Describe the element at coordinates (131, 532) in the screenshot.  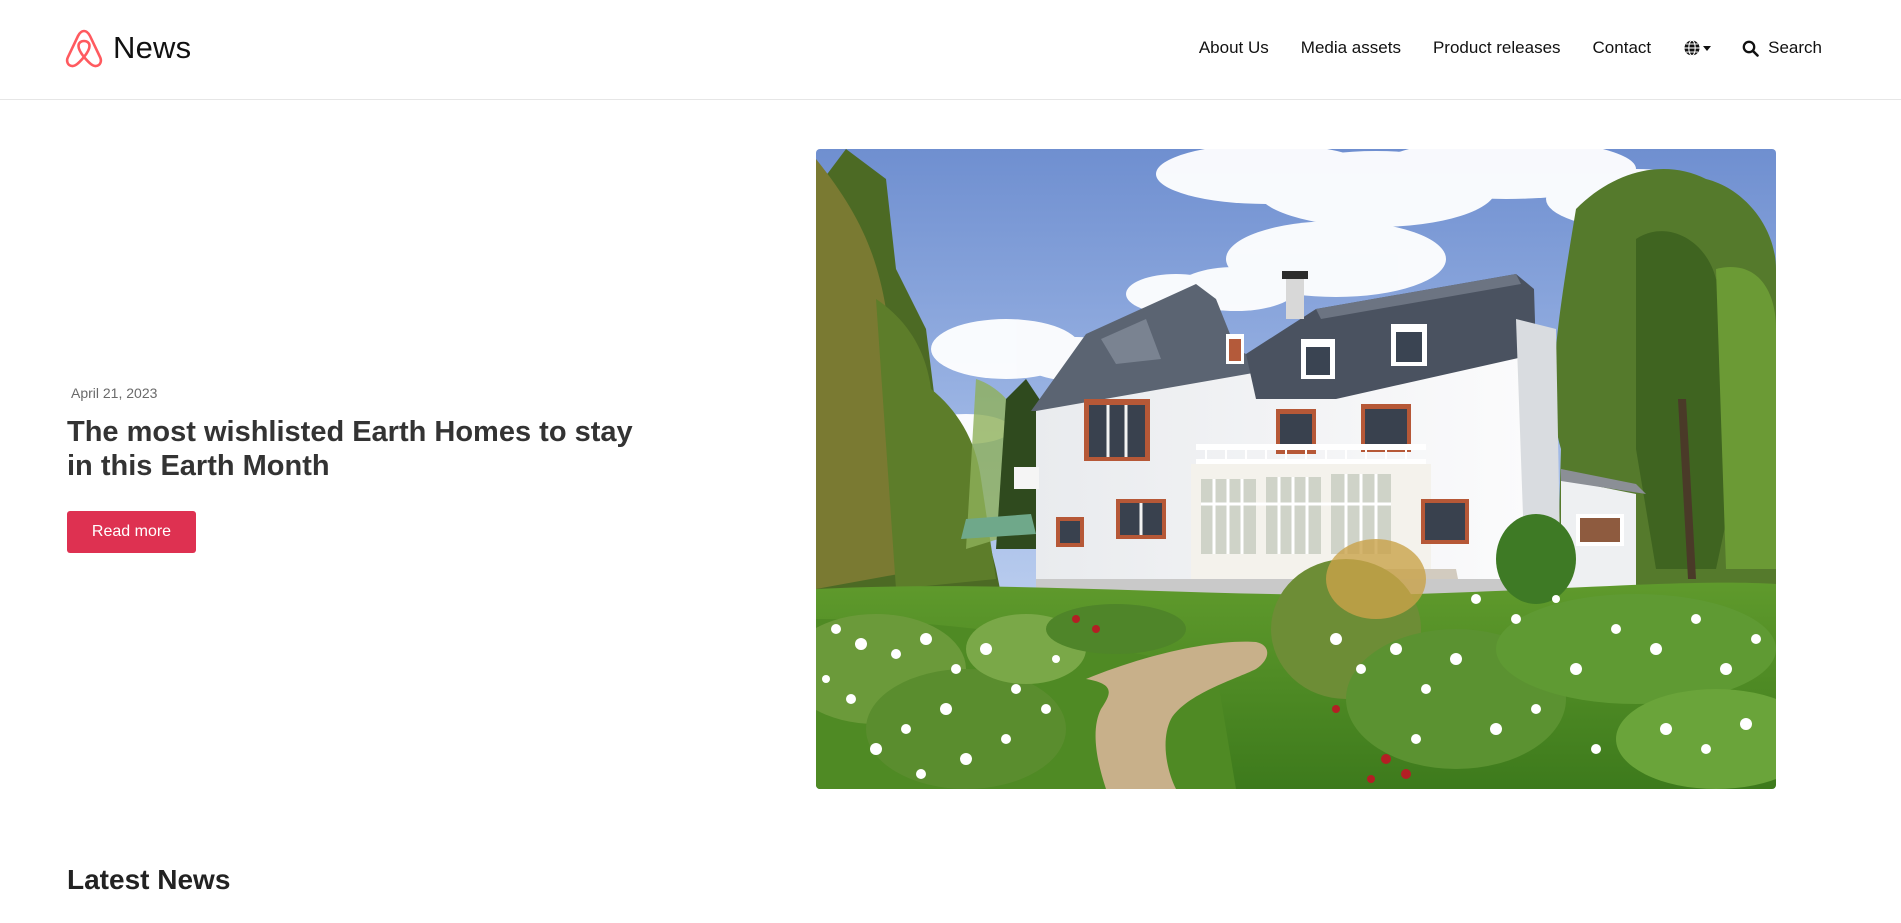
I see `read-more-button: Read more` at that location.